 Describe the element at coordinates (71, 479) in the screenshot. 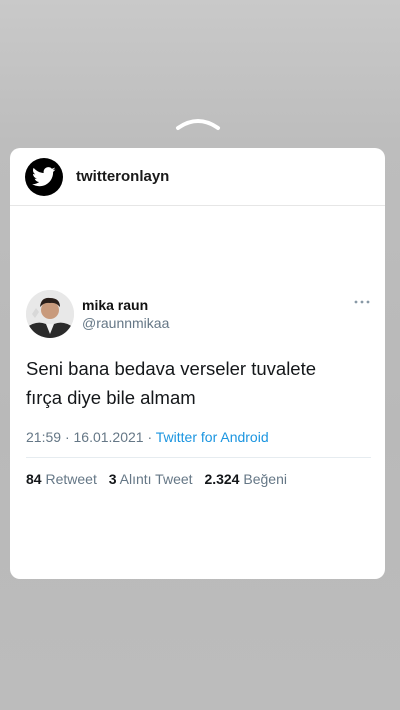

I see `stat-label: Retweet` at that location.